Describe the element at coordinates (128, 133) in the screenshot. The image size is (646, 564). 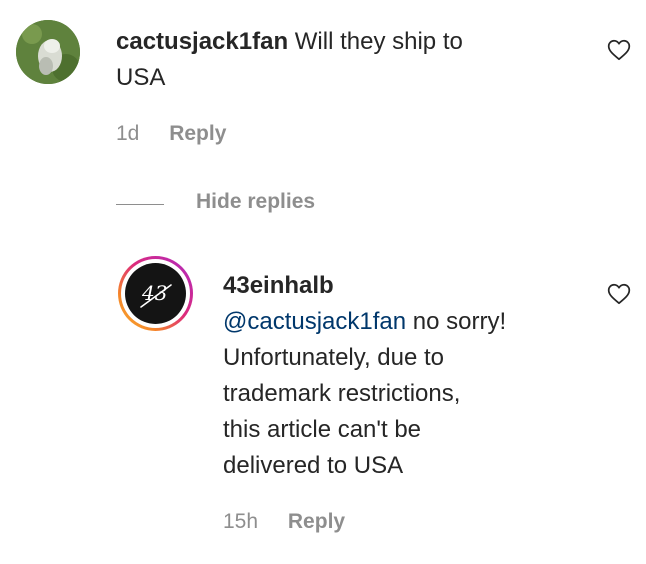
I see `comment-time: 1d` at that location.